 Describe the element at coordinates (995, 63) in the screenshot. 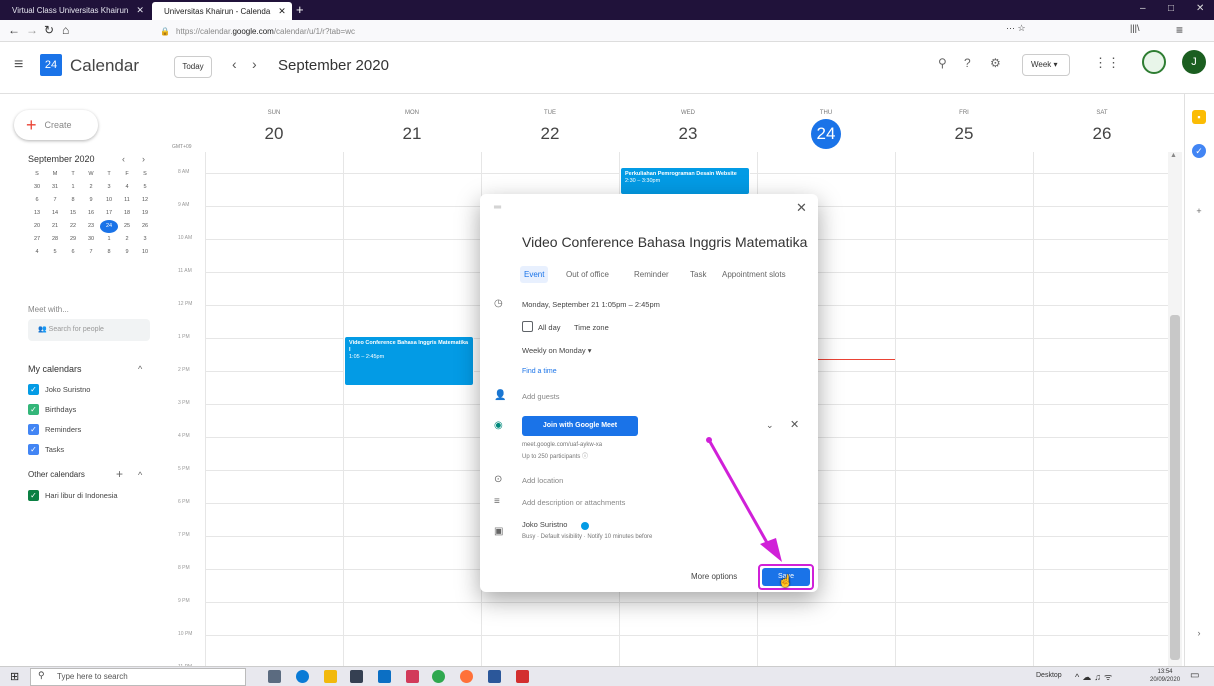

I see `settings-icon: ⚙` at that location.